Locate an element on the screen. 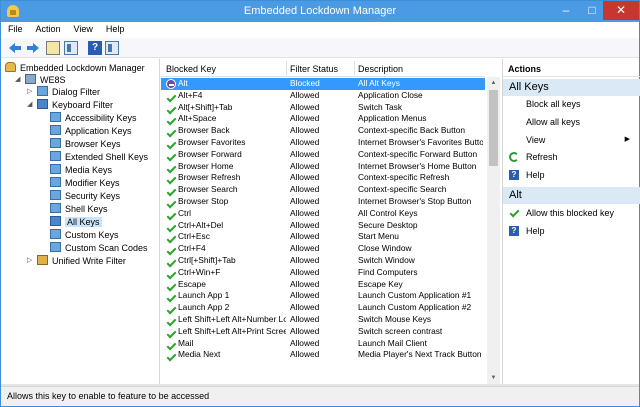 Image resolution: width=640 pixels, height=407 pixels. menu-help: Help is located at coordinates (115, 28).